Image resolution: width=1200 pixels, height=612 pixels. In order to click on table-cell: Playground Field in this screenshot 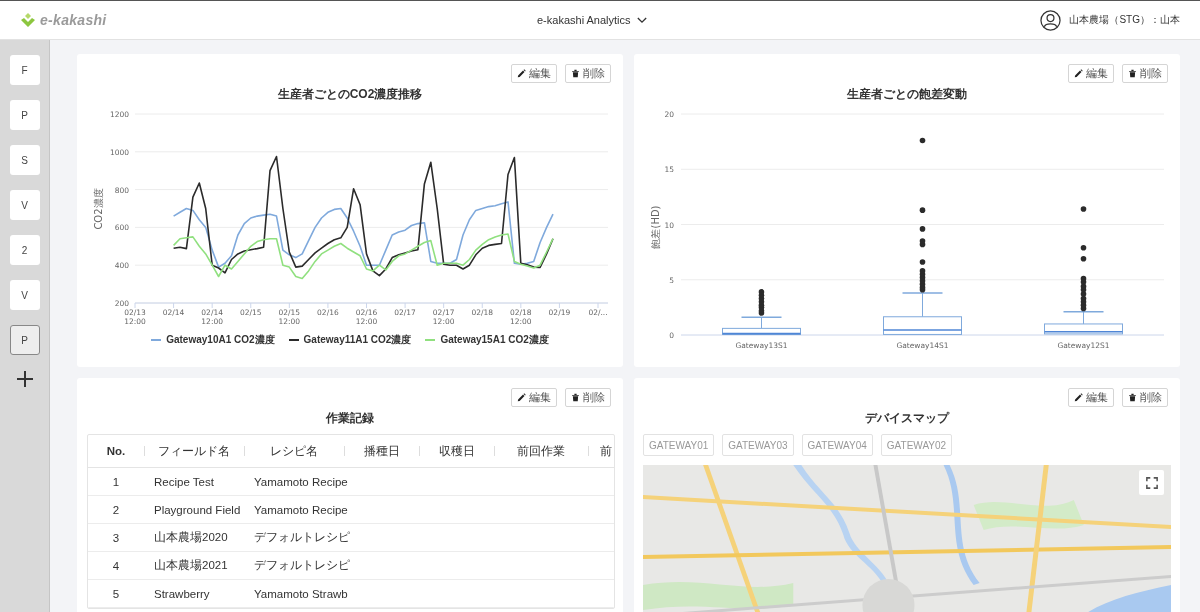, I will do `click(197, 509)`.